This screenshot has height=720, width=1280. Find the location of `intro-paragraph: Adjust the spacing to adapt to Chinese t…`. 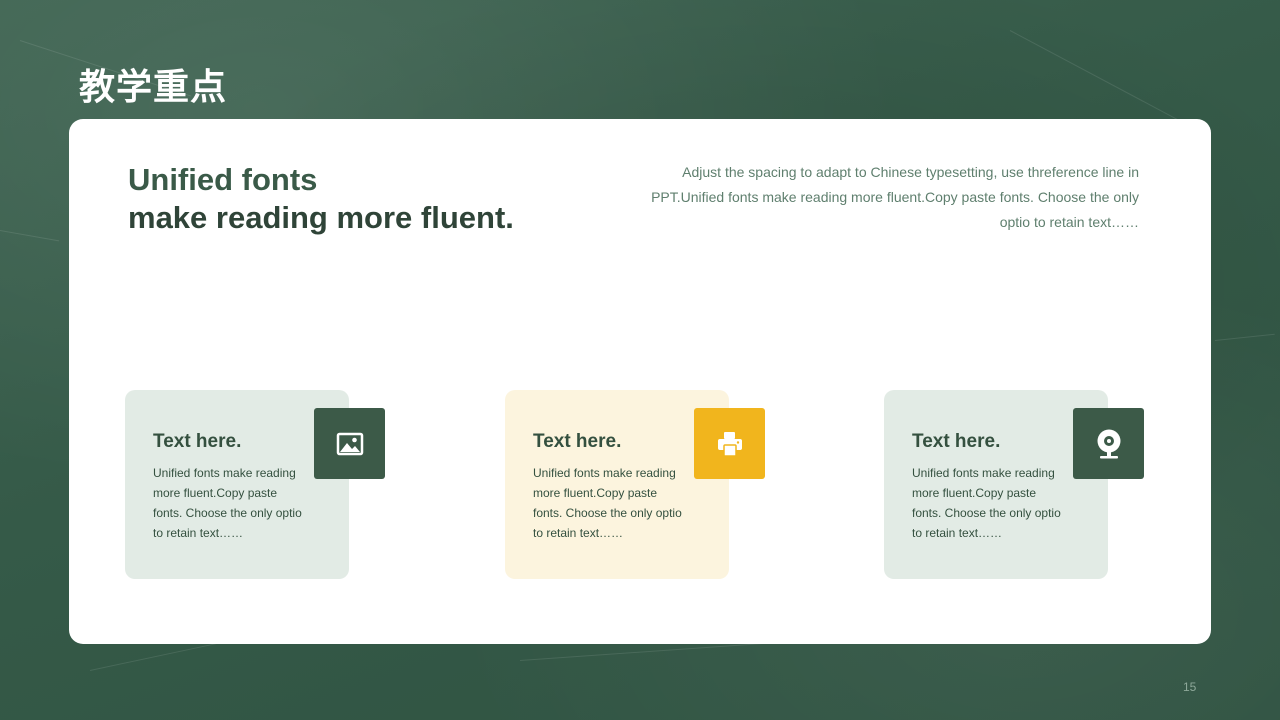

intro-paragraph: Adjust the spacing to adapt to Chinese t… is located at coordinates (895, 197).